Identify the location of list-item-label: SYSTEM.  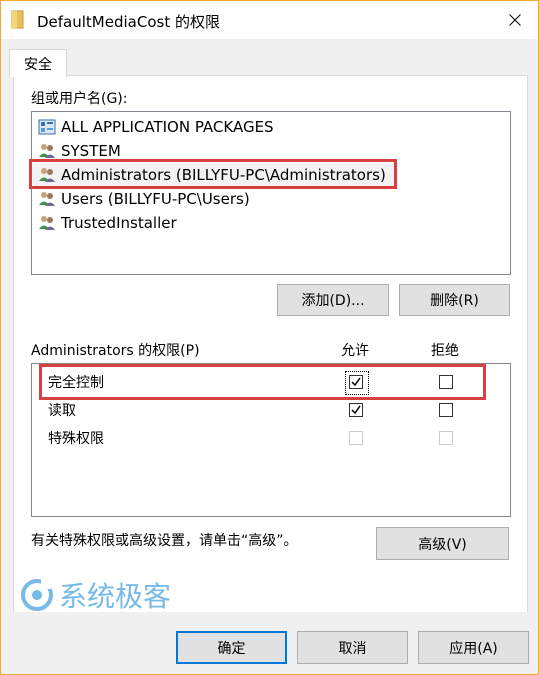
(91, 151).